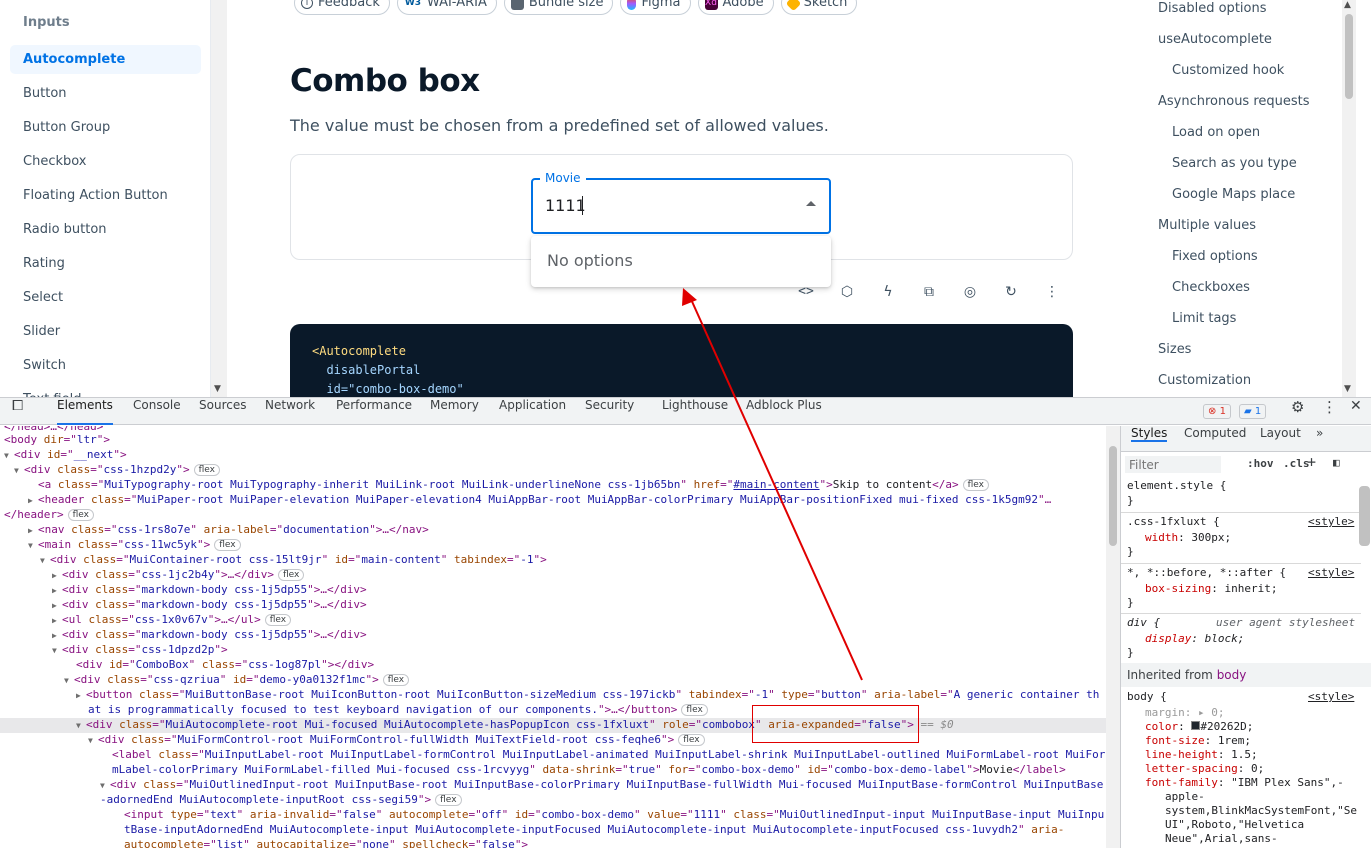  I want to click on toggle-sidebar-icon: ◧, so click(1336, 463).